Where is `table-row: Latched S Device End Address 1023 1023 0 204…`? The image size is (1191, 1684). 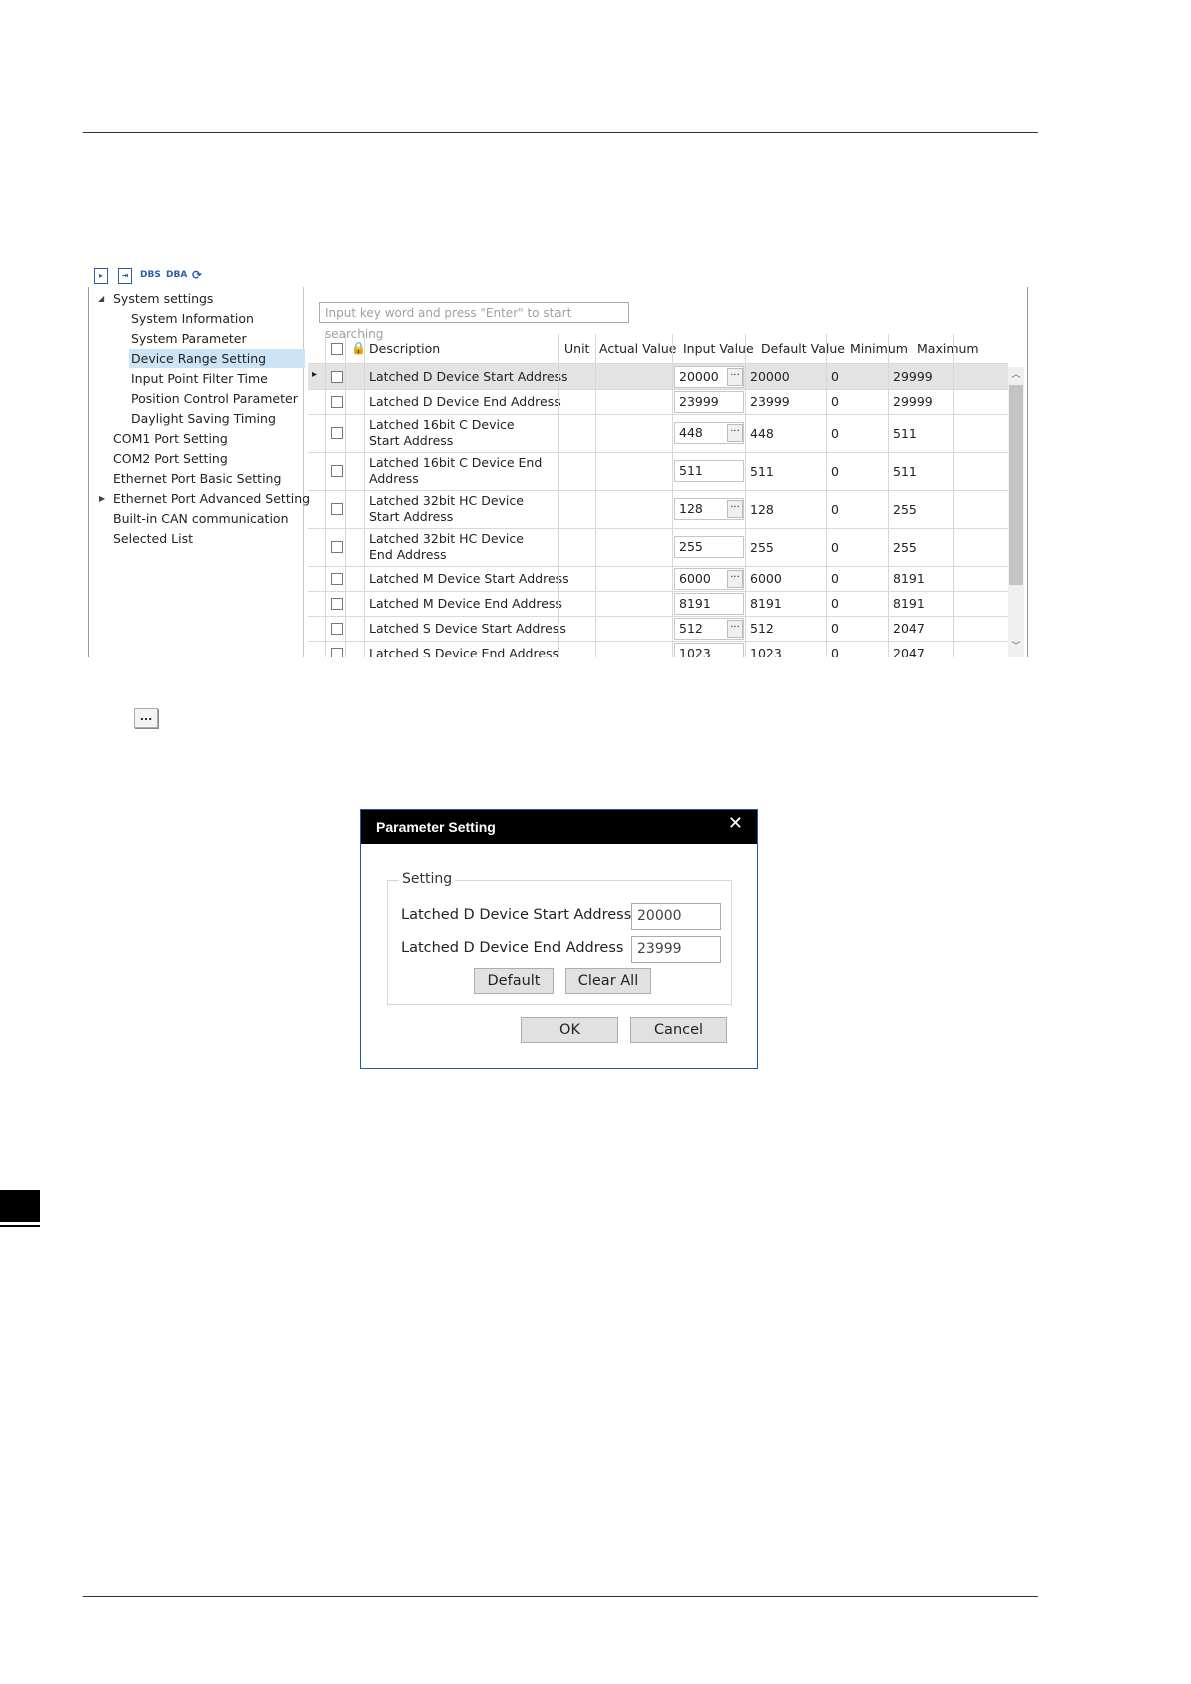
table-row: Latched S Device End Address 1023 1023 0 204… is located at coordinates (658, 649).